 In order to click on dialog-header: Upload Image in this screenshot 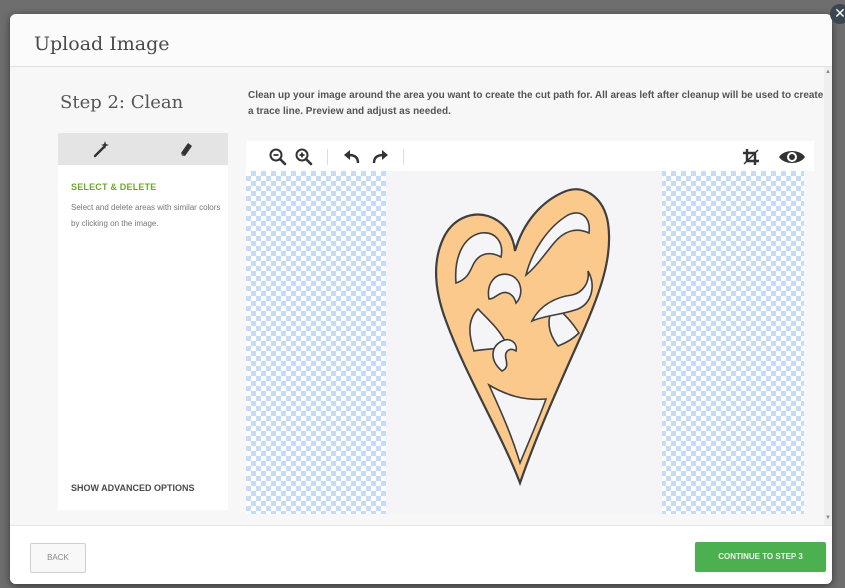, I will do `click(421, 40)`.